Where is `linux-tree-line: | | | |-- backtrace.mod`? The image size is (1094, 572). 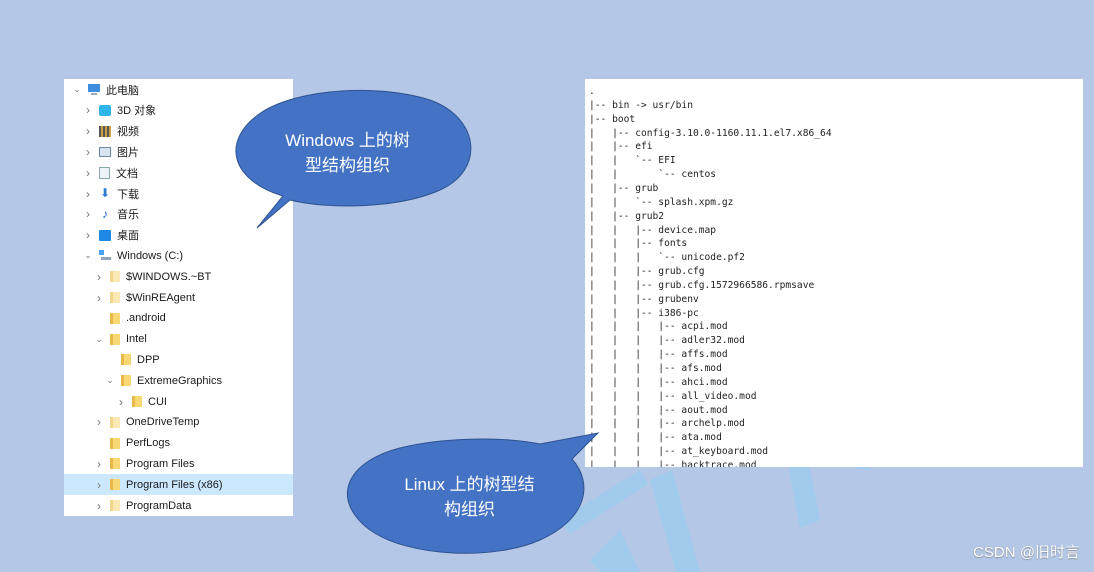 linux-tree-line: | | | |-- backtrace.mod is located at coordinates (673, 463).